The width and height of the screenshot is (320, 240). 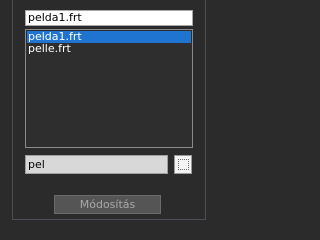 I want to click on pick-button, so click(x=183, y=164).